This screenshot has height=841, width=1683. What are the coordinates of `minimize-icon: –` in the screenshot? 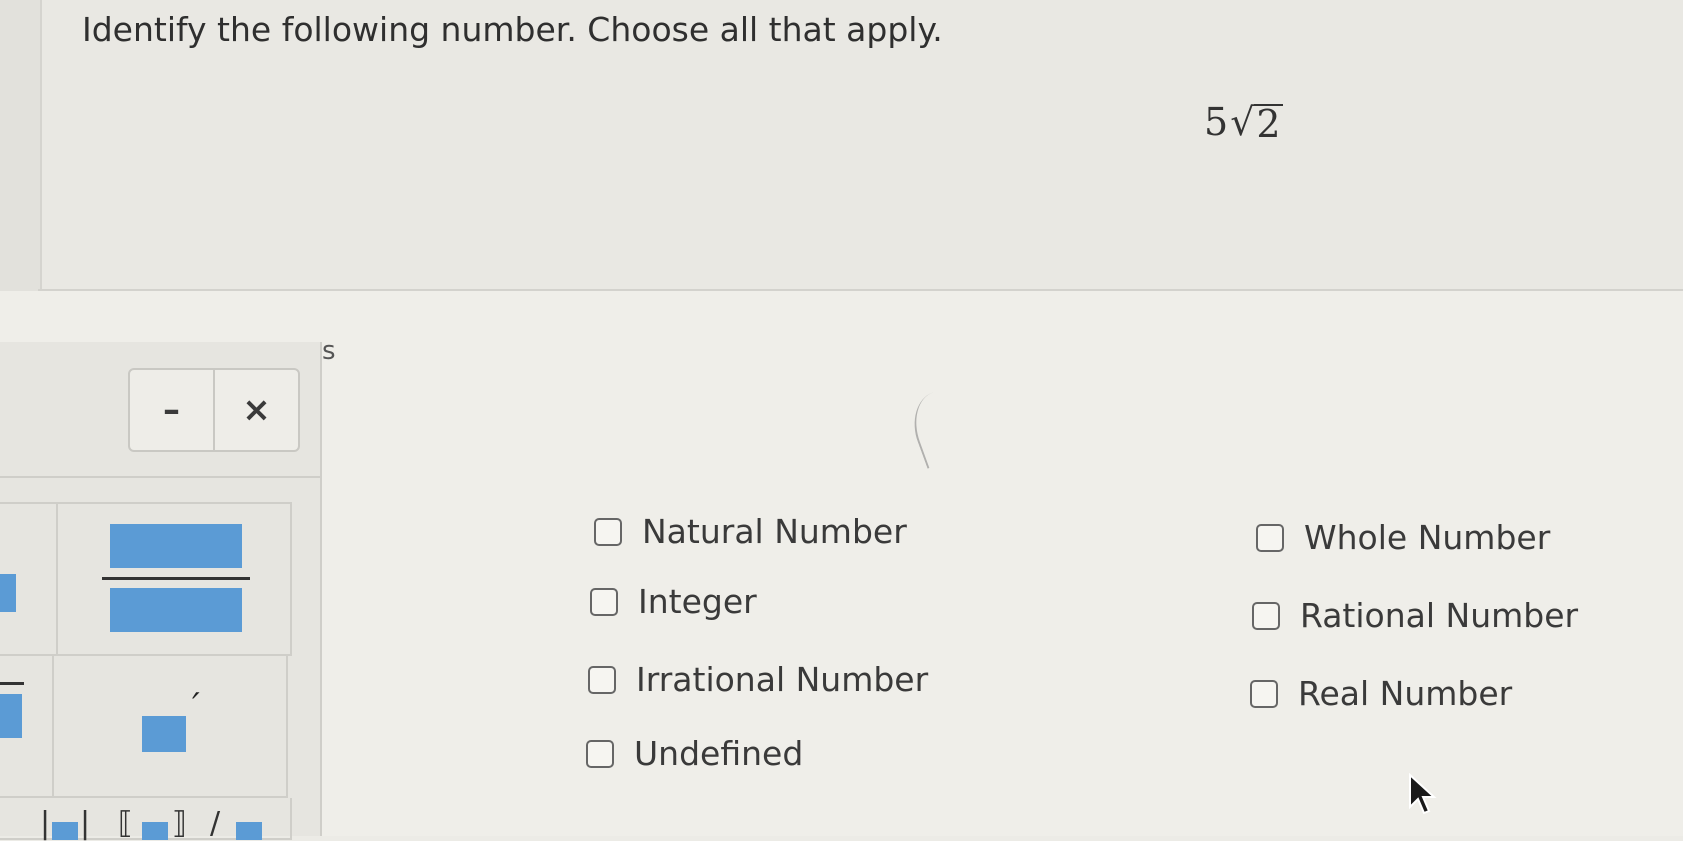 It's located at (171, 410).